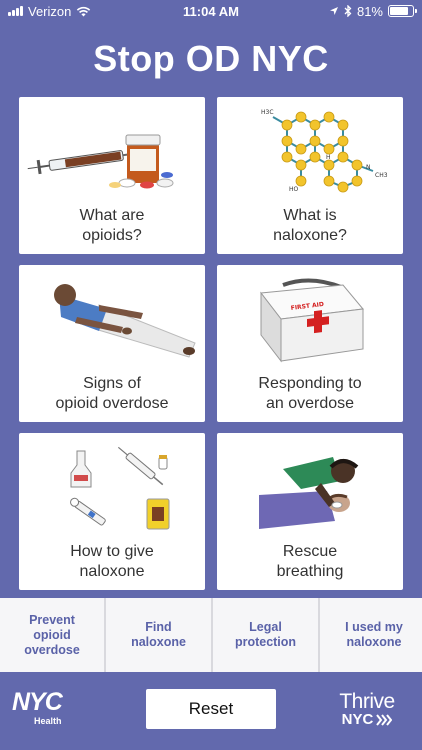 The image size is (422, 750). I want to click on tile-label: How to give naloxone, so click(112, 562).